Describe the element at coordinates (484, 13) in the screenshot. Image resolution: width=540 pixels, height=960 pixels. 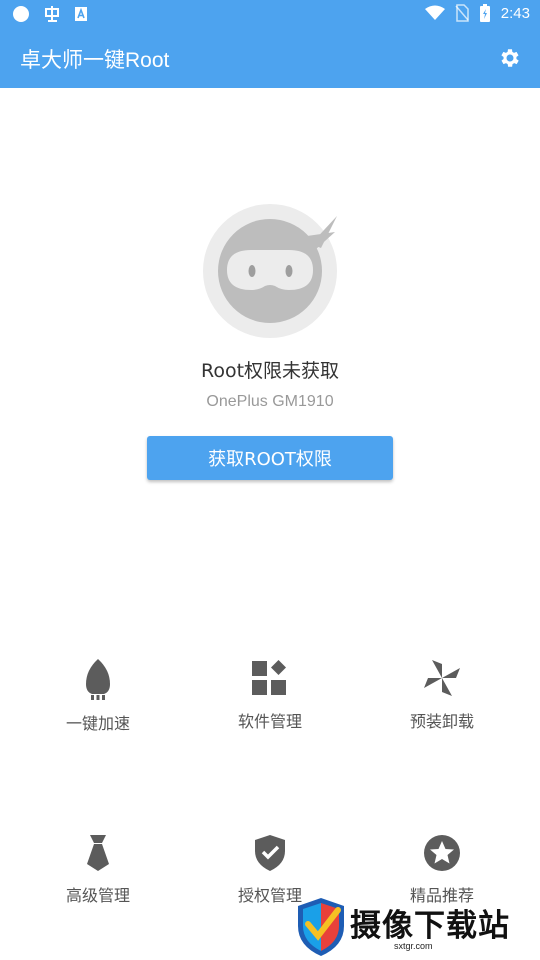
I see `battery-icon` at that location.